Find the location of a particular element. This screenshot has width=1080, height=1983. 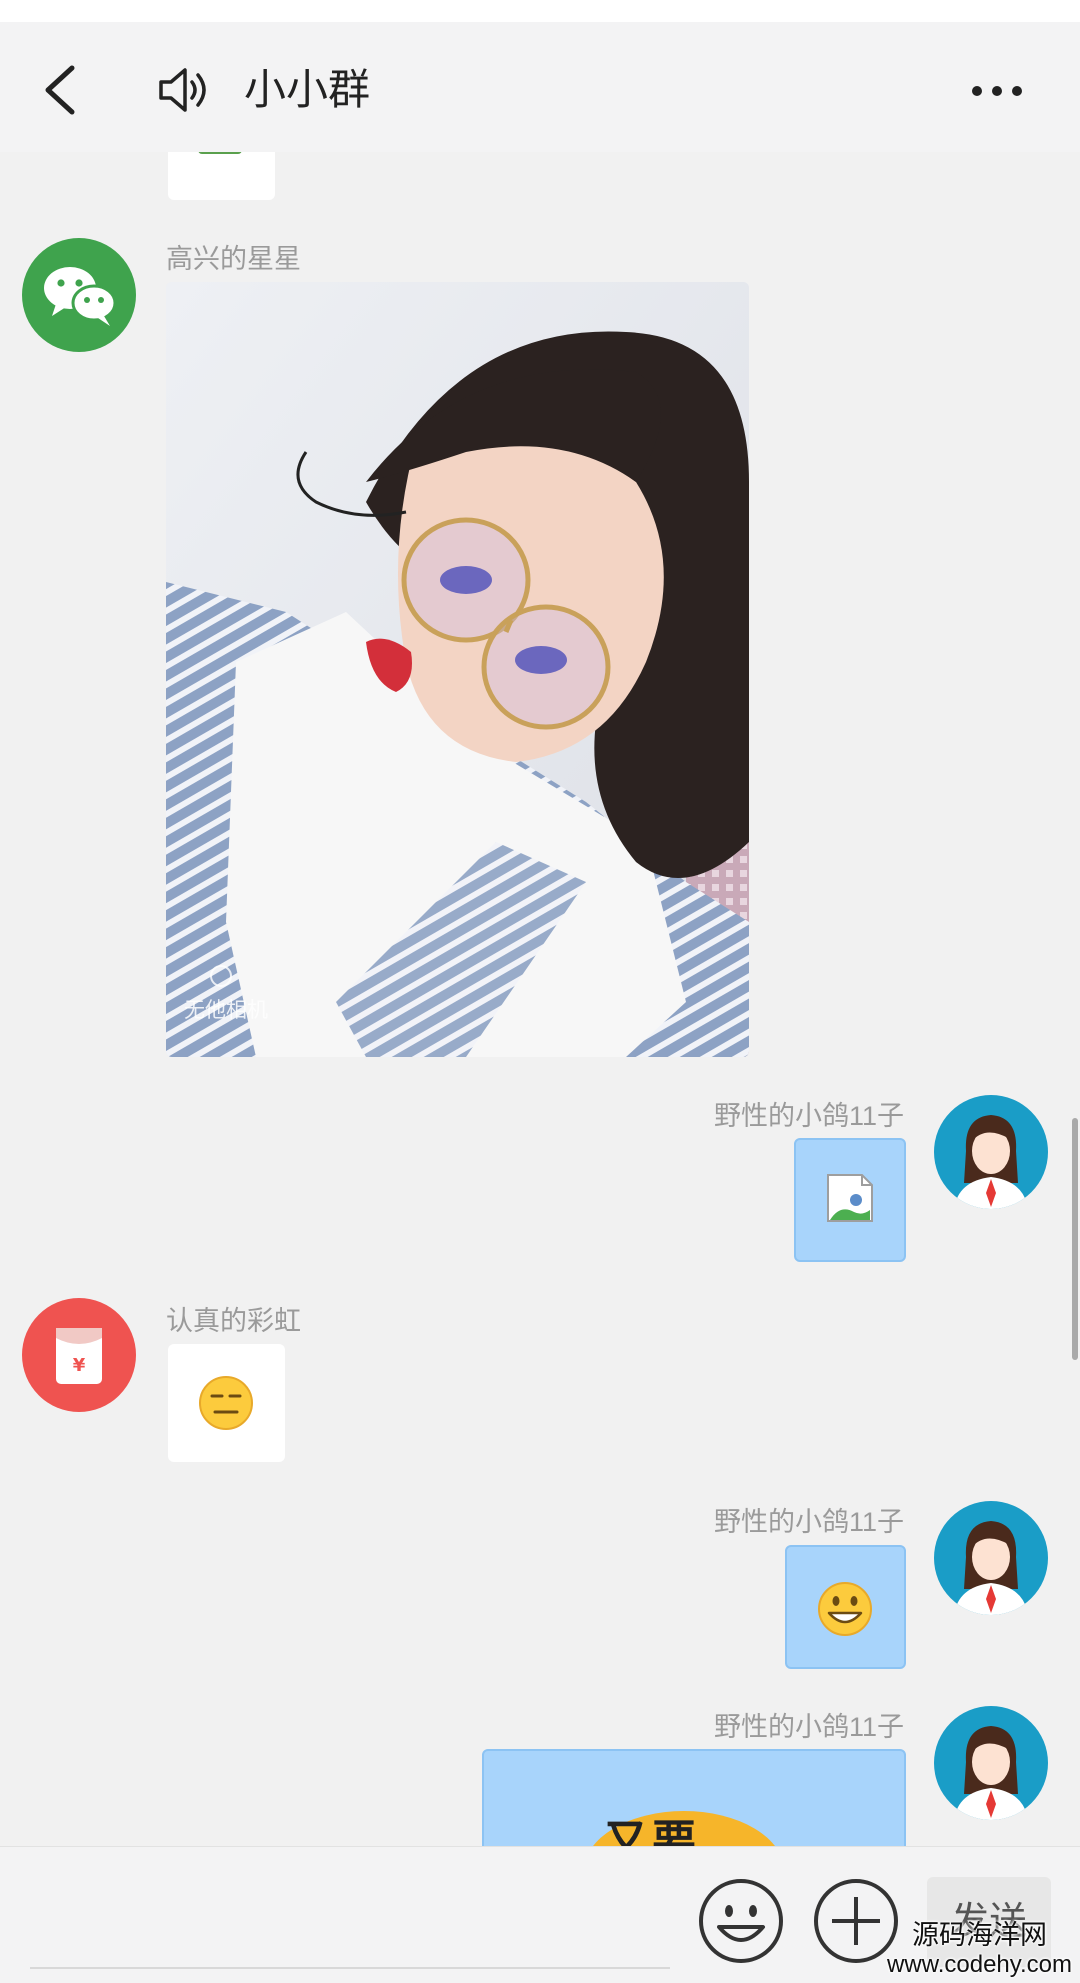

camera-watermark: 无他相机 is located at coordinates (226, 1010).